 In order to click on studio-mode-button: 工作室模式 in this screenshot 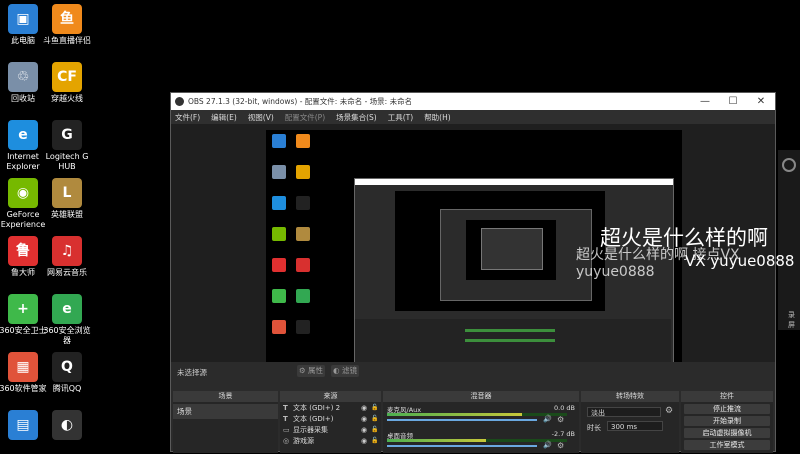, I will do `click(727, 445)`.